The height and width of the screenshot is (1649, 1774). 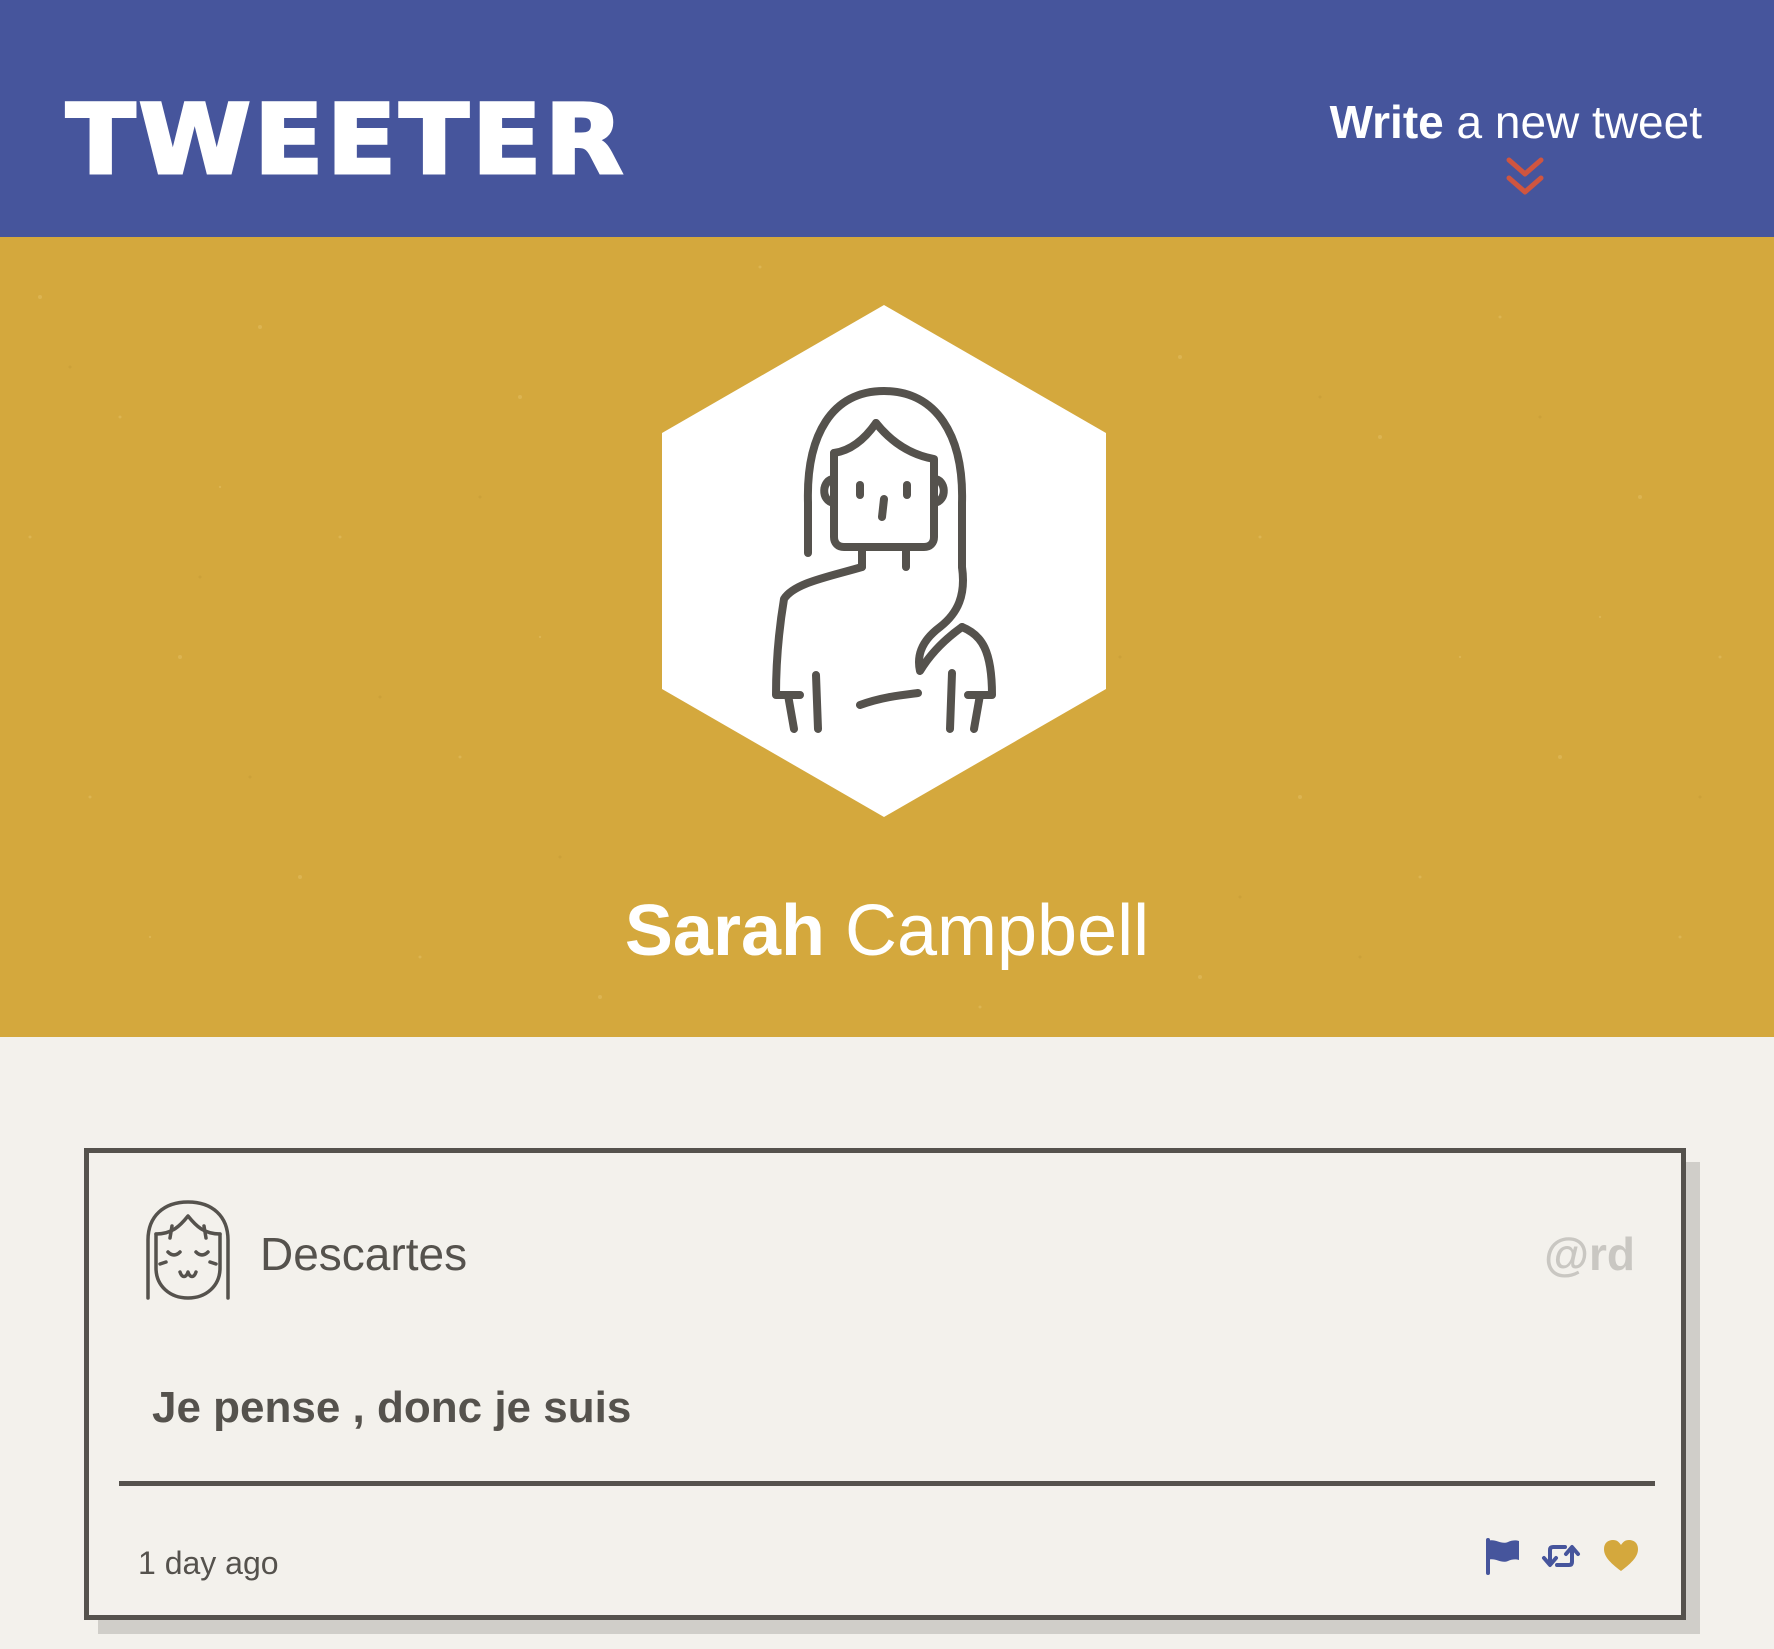 I want to click on woman-avatar-icon, so click(x=884, y=561).